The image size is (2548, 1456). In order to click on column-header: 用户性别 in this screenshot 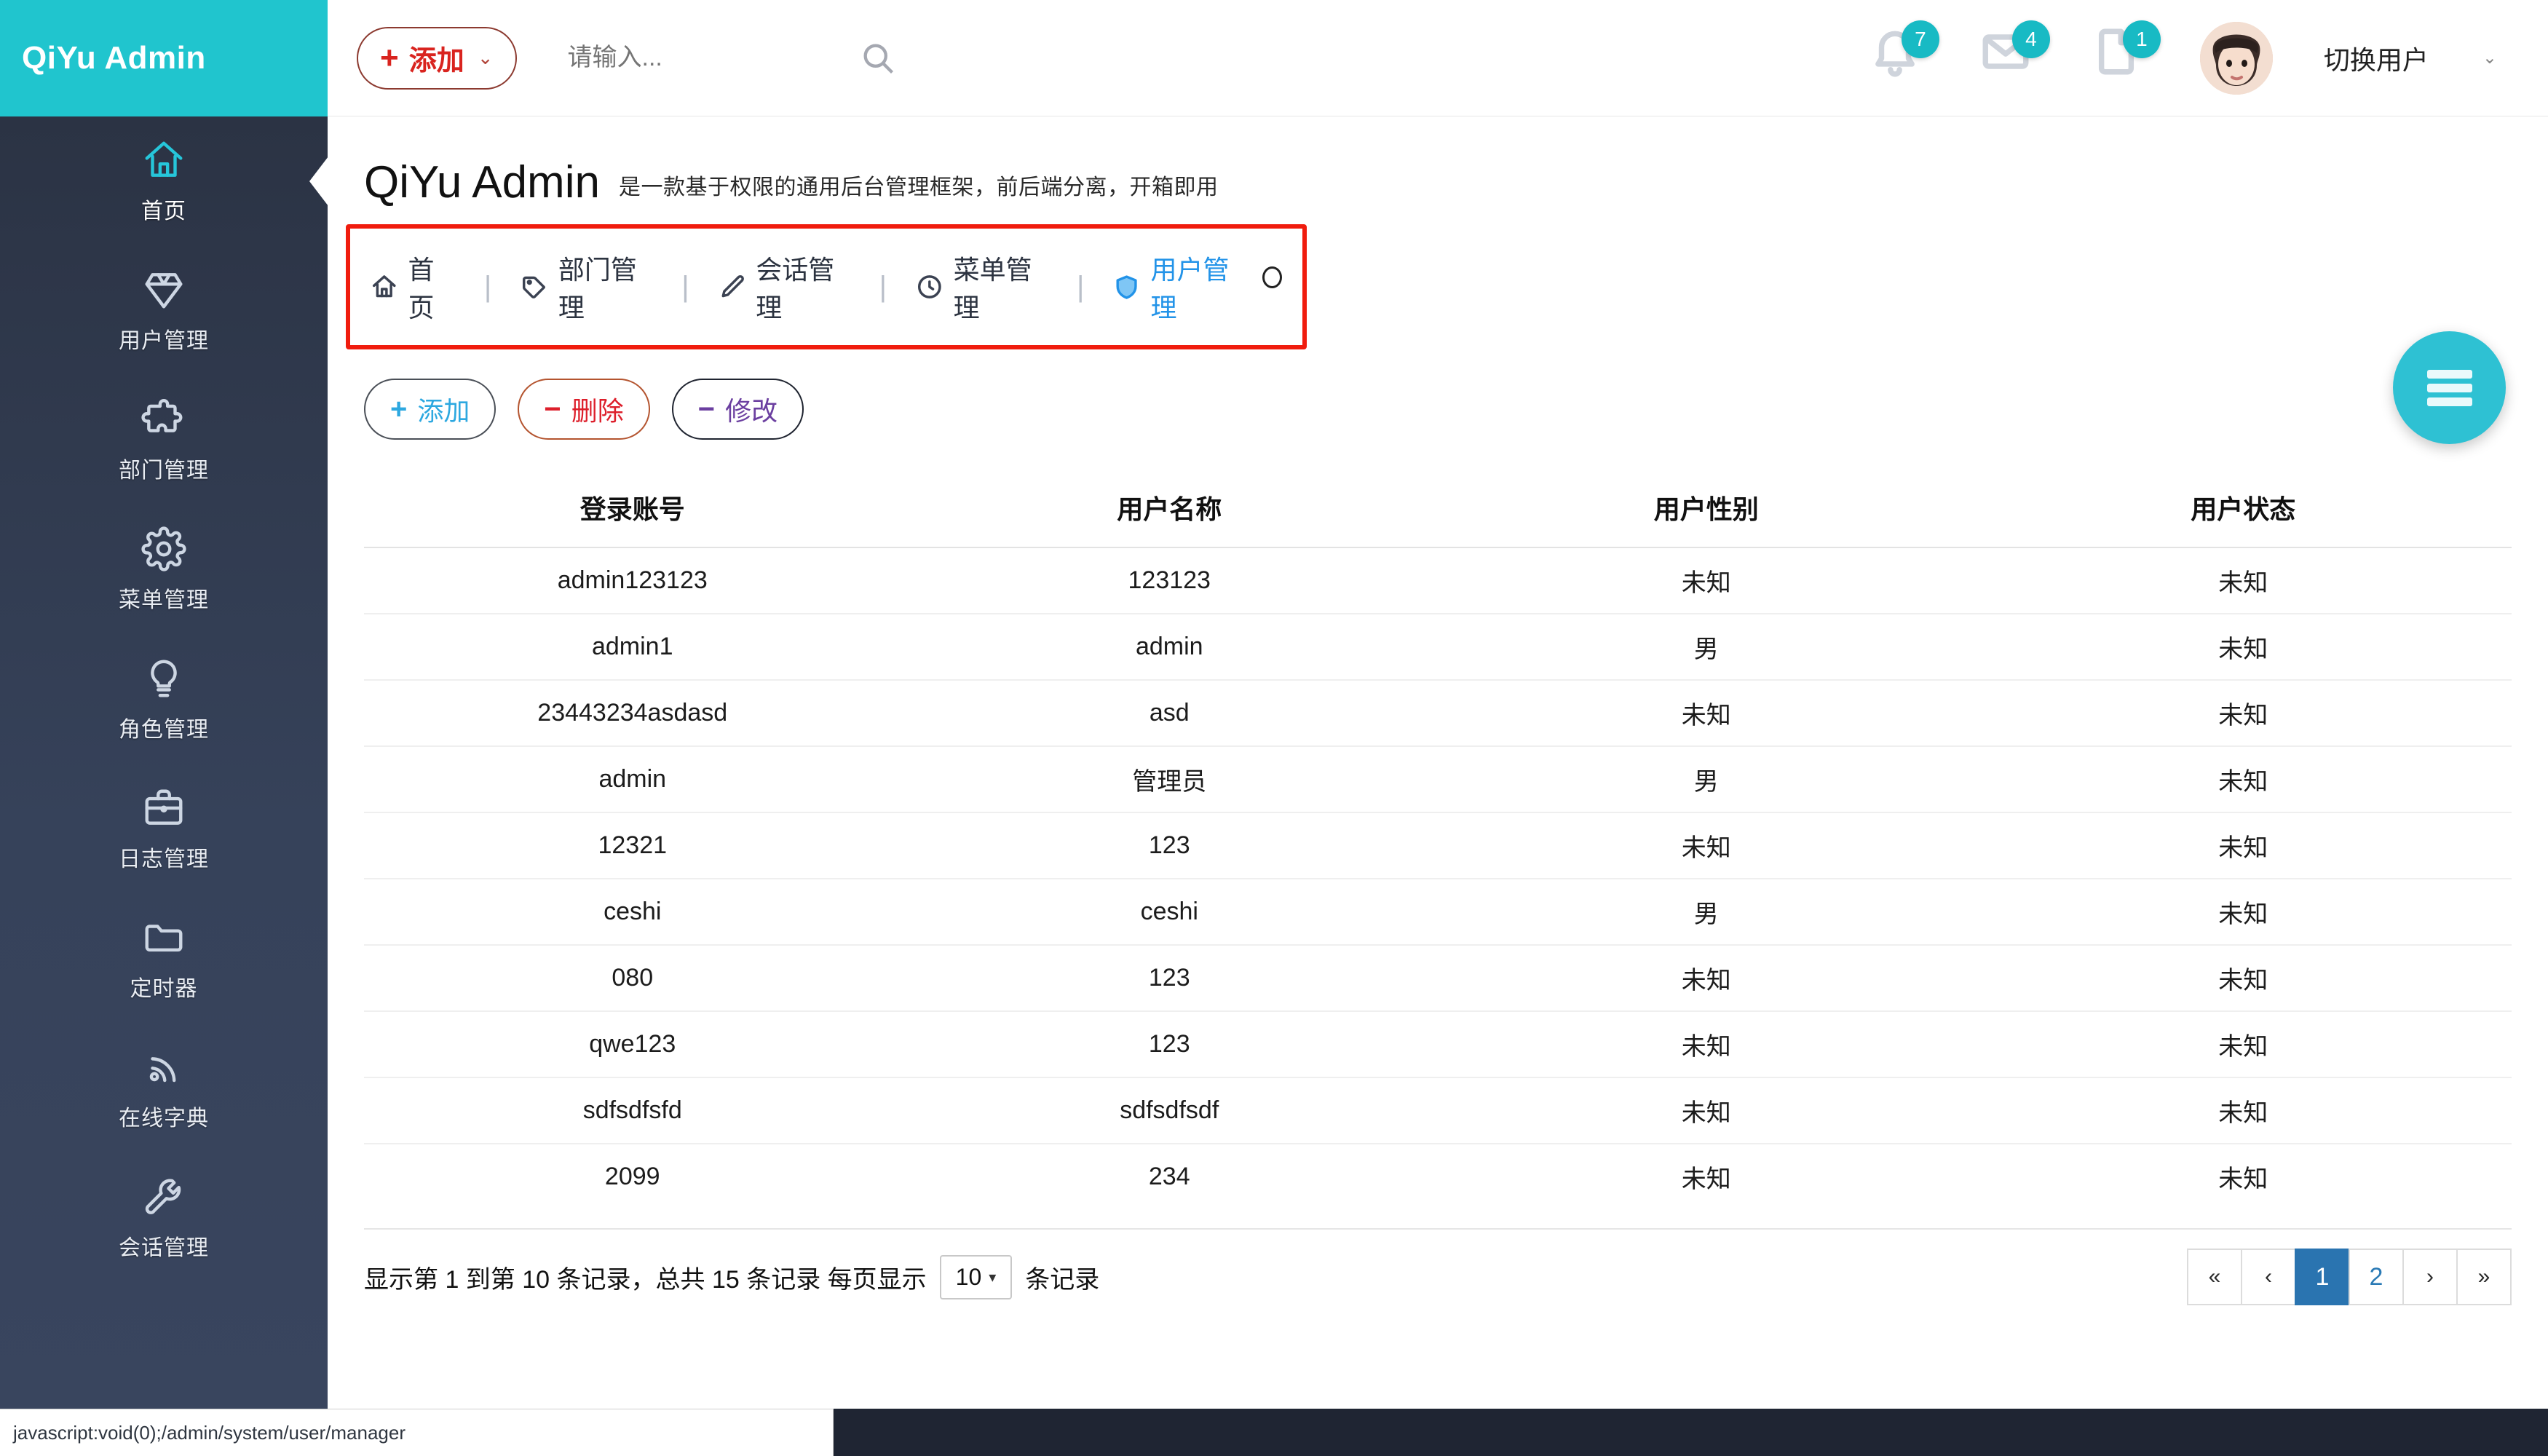, I will do `click(1706, 510)`.